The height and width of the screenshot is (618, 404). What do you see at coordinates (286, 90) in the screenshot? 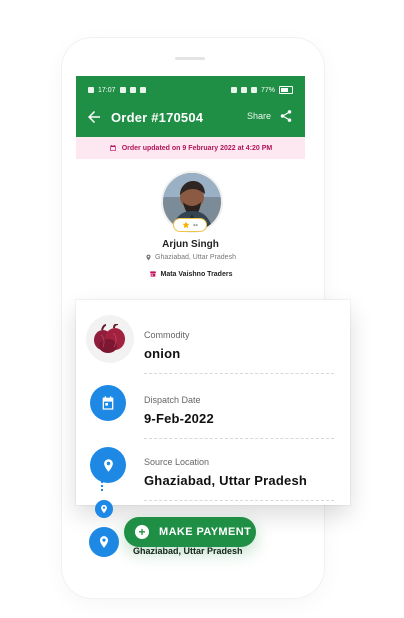
I see `battery-icon` at bounding box center [286, 90].